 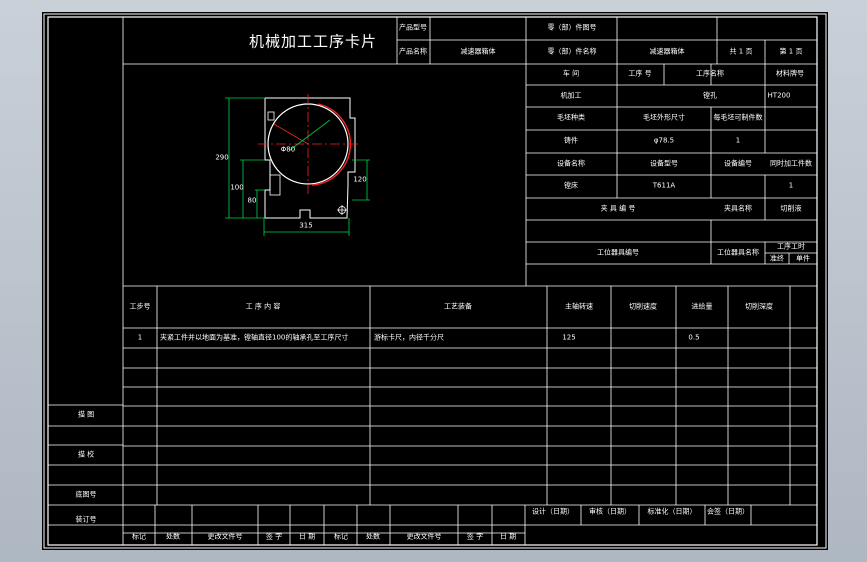 What do you see at coordinates (572, 51) in the screenshot?
I see `part-name-label: 零（部）件名称` at bounding box center [572, 51].